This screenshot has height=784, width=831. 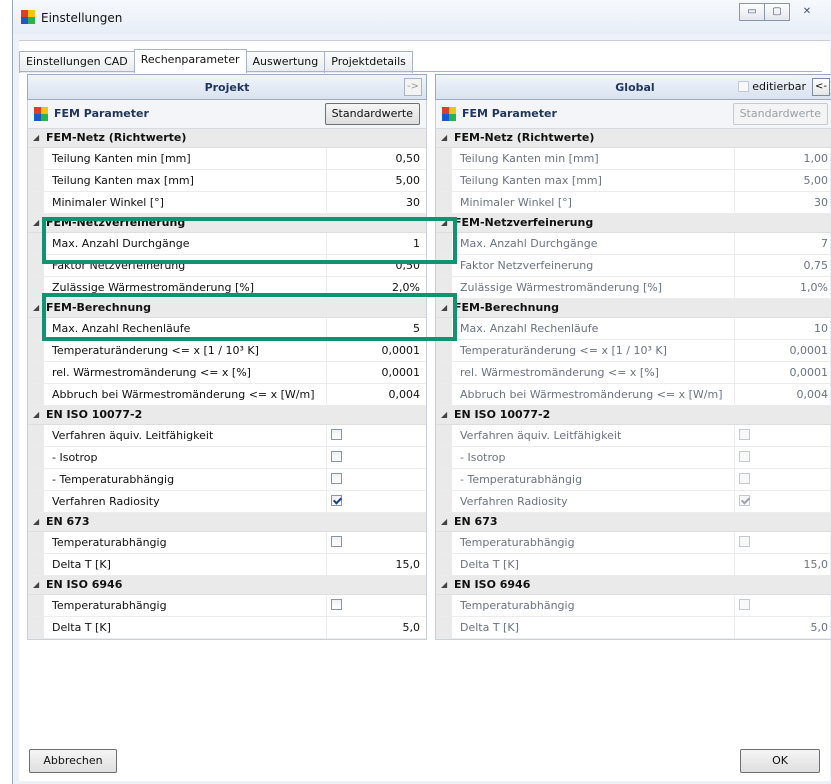 I want to click on window-title: Einstellungen, so click(x=82, y=18).